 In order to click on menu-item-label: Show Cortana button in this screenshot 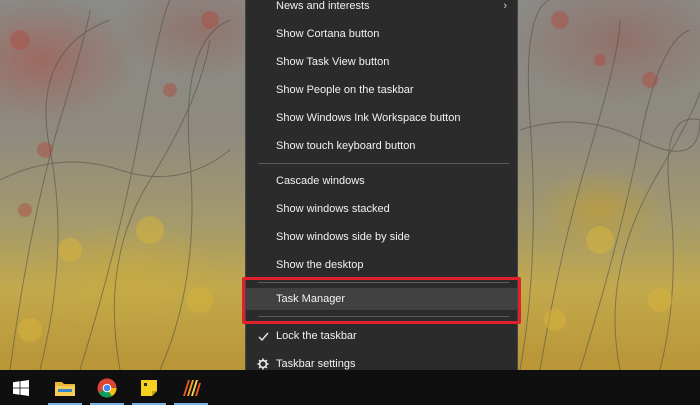, I will do `click(328, 34)`.